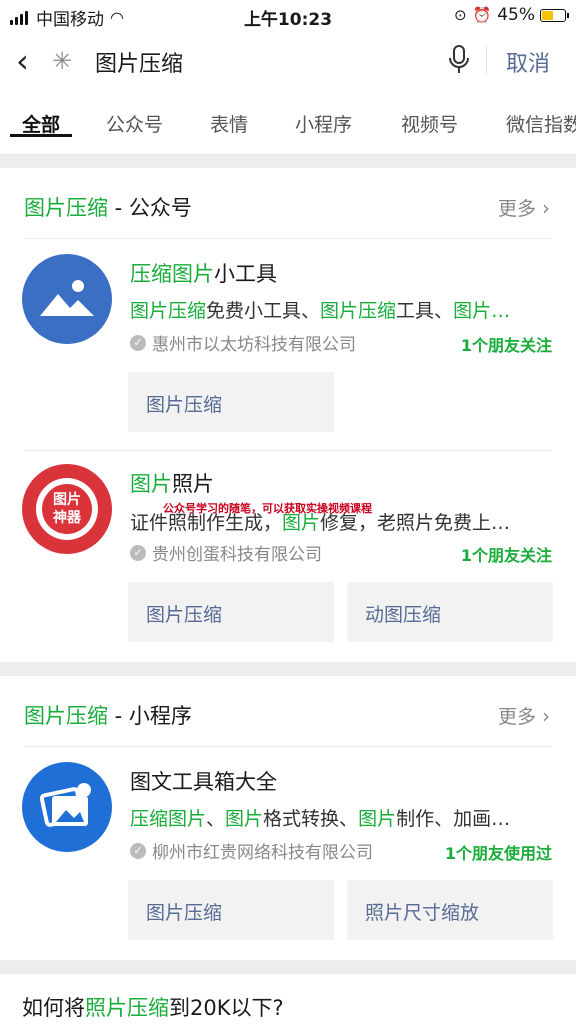 This screenshot has width=576, height=1024. I want to click on avatar-label: 图片 神器, so click(67, 509).